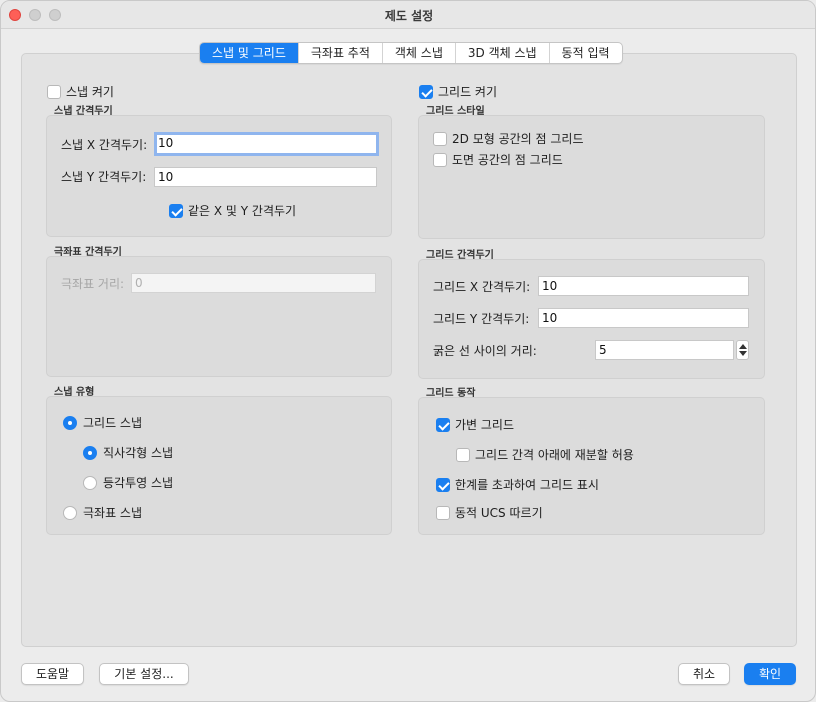 The width and height of the screenshot is (816, 702). I want to click on window-title: 제도 설정, so click(409, 16).